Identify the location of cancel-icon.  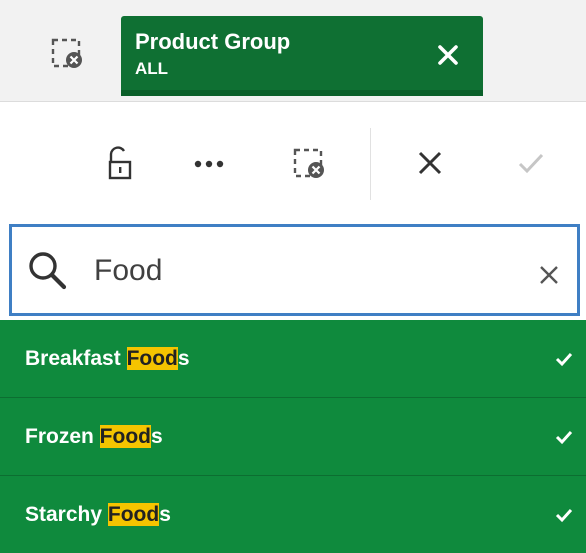
(430, 165).